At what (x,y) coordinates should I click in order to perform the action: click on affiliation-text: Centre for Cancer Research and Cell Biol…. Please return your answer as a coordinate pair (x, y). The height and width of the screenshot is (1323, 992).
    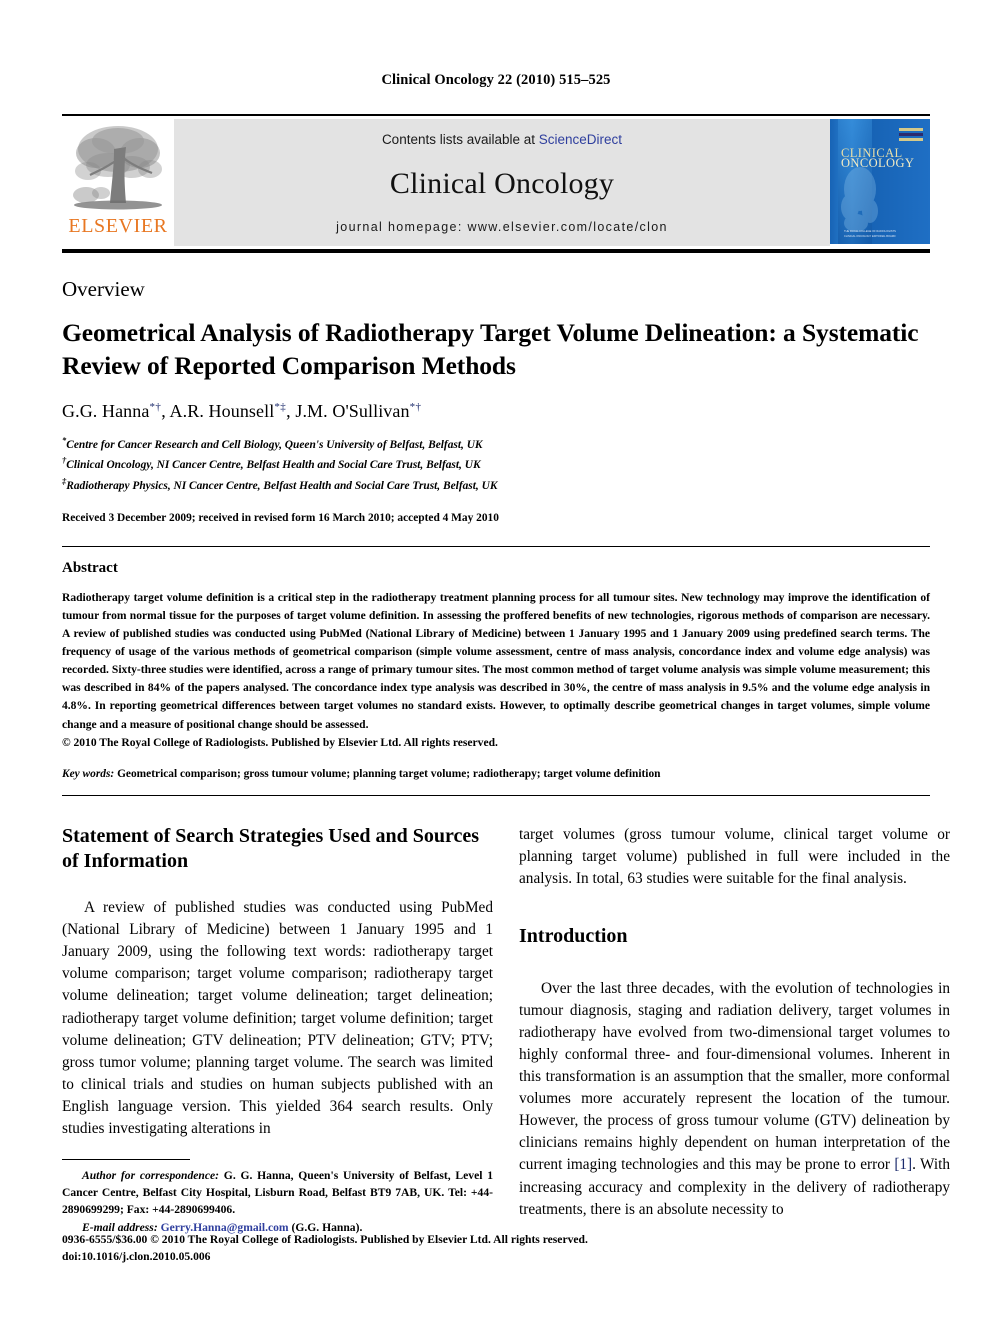
    Looking at the image, I should click on (274, 445).